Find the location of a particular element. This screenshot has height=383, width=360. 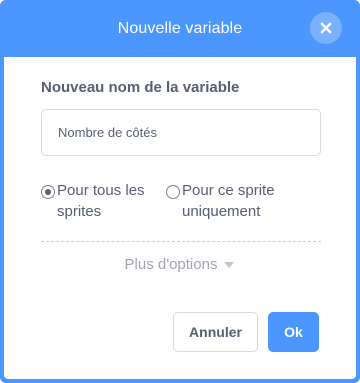

dialog-title: Nouvelle variable is located at coordinates (180, 28).